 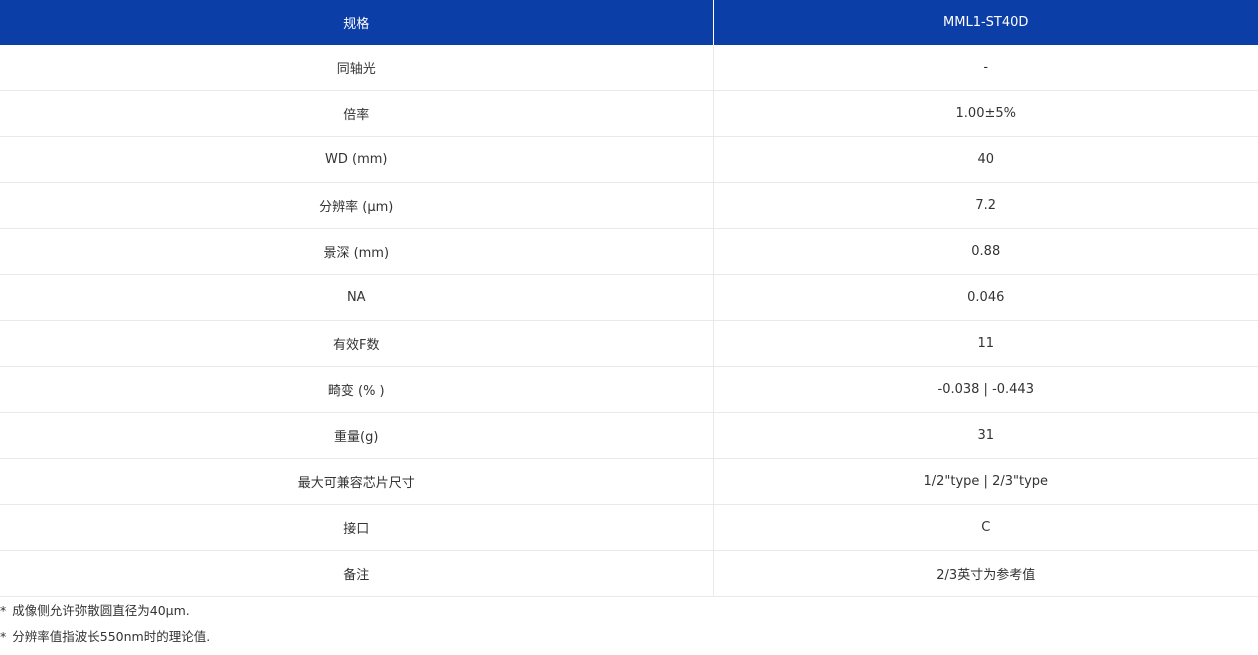 What do you see at coordinates (985, 297) in the screenshot?
I see `row-value: 0.046` at bounding box center [985, 297].